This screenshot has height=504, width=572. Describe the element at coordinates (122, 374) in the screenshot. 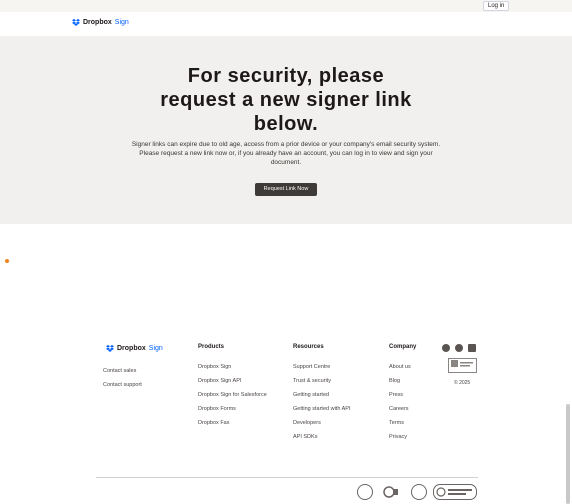

I see `contact-sales-link: Contact sales` at that location.